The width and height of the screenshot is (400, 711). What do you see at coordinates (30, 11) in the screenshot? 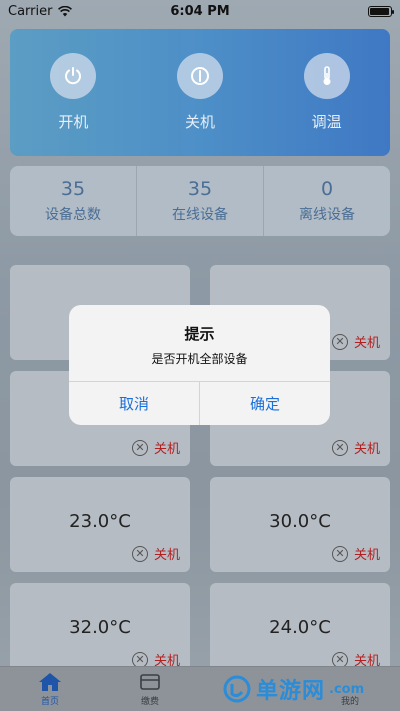
I see `carrier-label: Carrier` at bounding box center [30, 11].